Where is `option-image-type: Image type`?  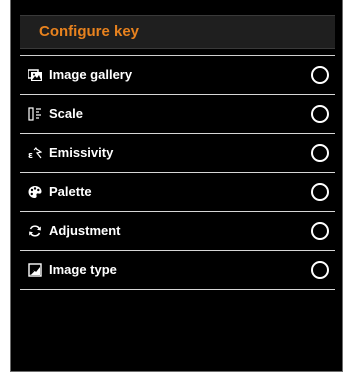
option-image-type: Image type is located at coordinates (177, 270).